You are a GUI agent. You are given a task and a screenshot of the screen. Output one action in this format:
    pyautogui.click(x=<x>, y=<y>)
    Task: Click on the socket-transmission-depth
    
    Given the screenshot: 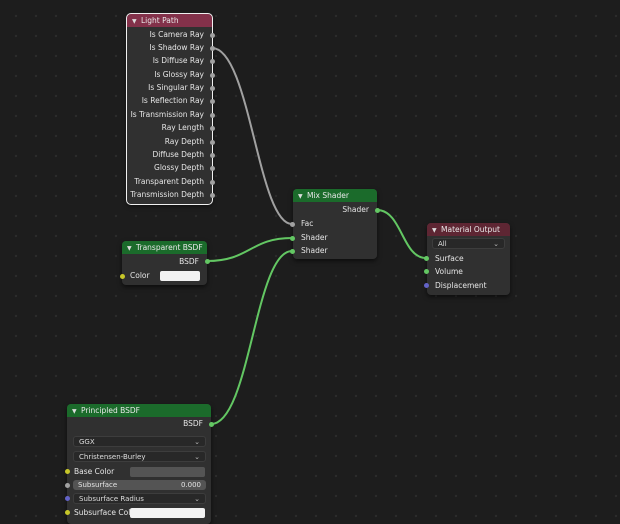 What is the action you would take?
    pyautogui.click(x=212, y=195)
    